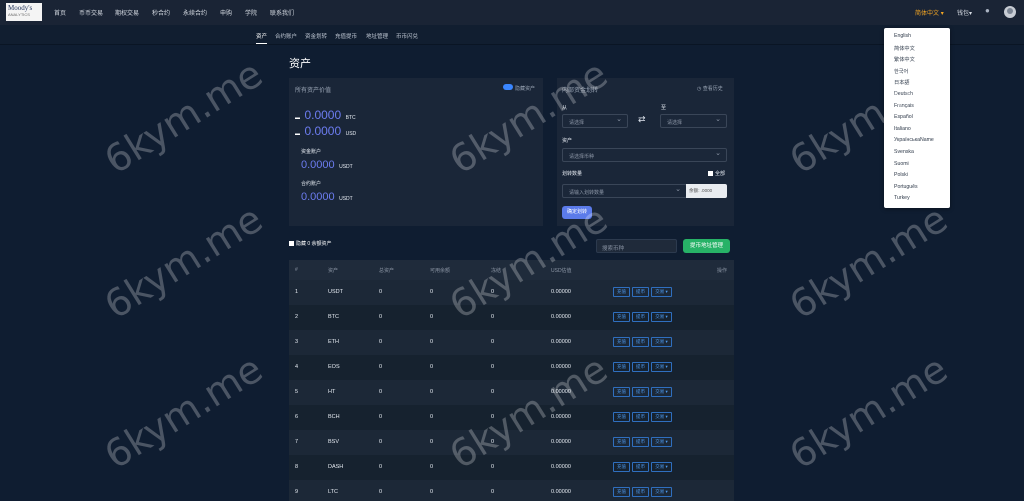 The width and height of the screenshot is (1024, 501). What do you see at coordinates (314, 244) in the screenshot?
I see `hide-zero-label: 隐藏 0 余额资产` at bounding box center [314, 244].